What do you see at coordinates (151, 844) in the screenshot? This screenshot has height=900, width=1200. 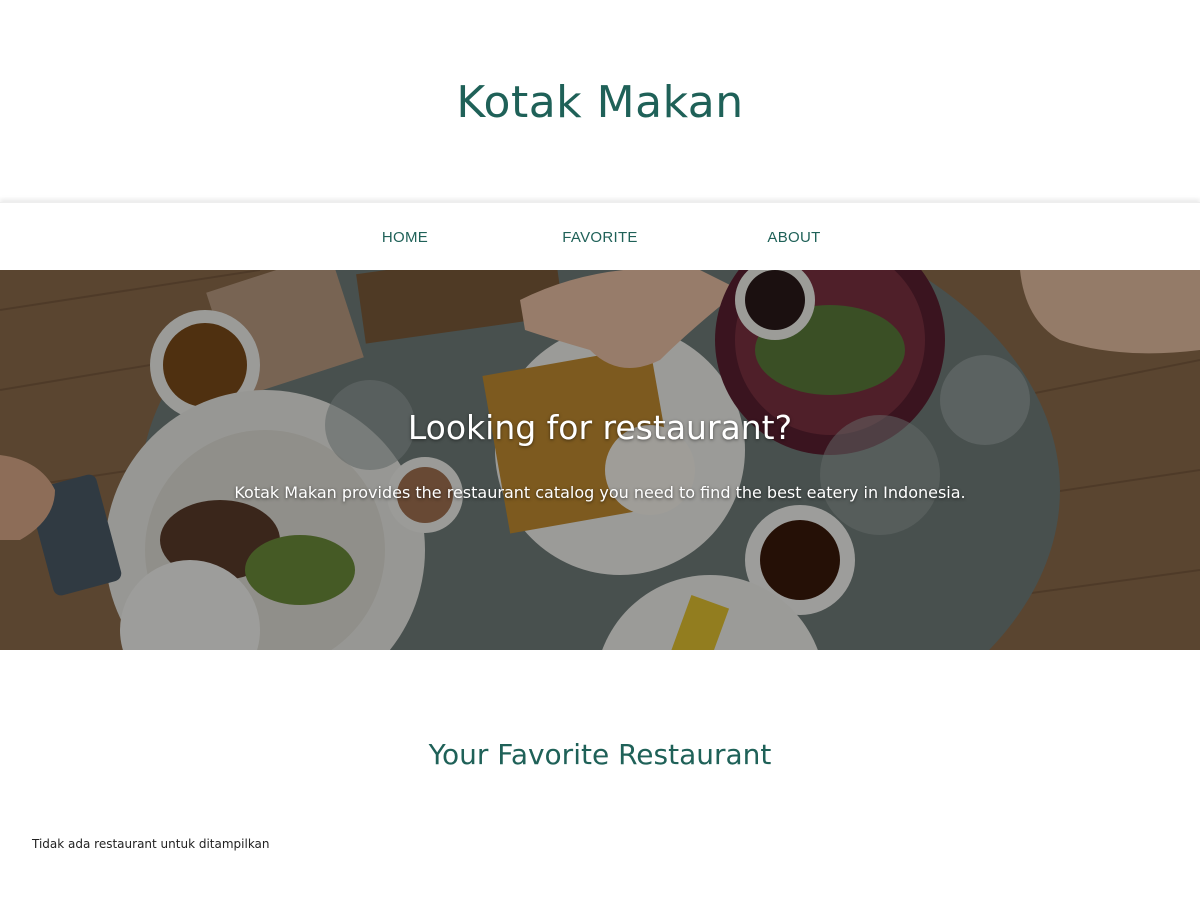 I see `empty-state-message: Tidak ada restaurant untuk ditampilkan` at bounding box center [151, 844].